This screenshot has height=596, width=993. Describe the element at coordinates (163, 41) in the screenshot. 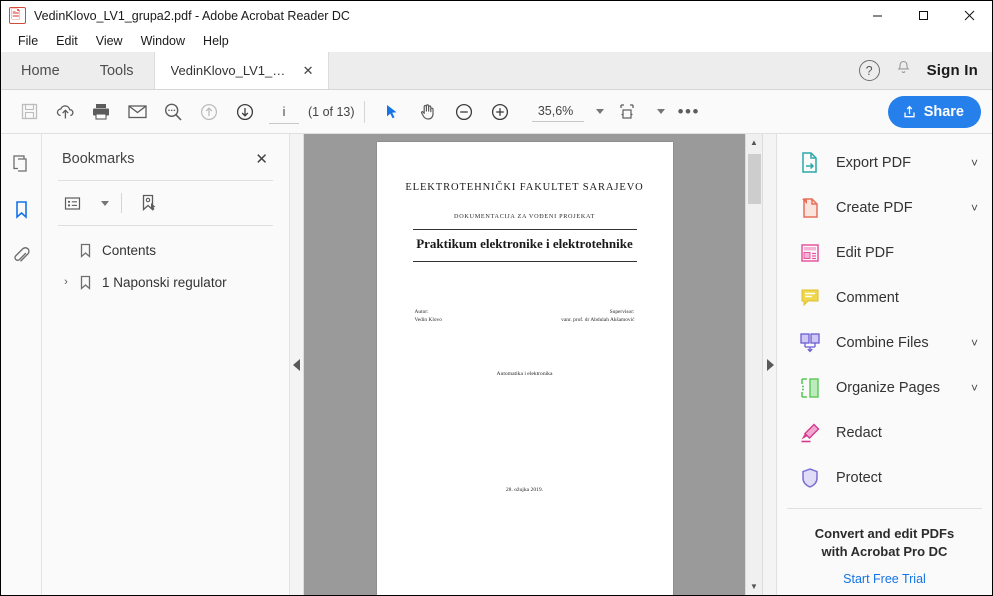

I see `menu-window: Window` at that location.